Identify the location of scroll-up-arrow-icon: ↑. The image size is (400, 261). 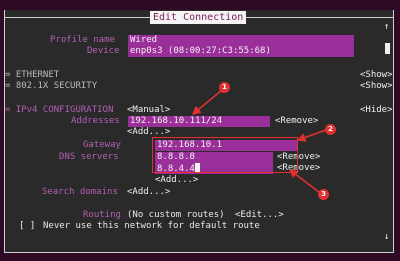
(386, 27).